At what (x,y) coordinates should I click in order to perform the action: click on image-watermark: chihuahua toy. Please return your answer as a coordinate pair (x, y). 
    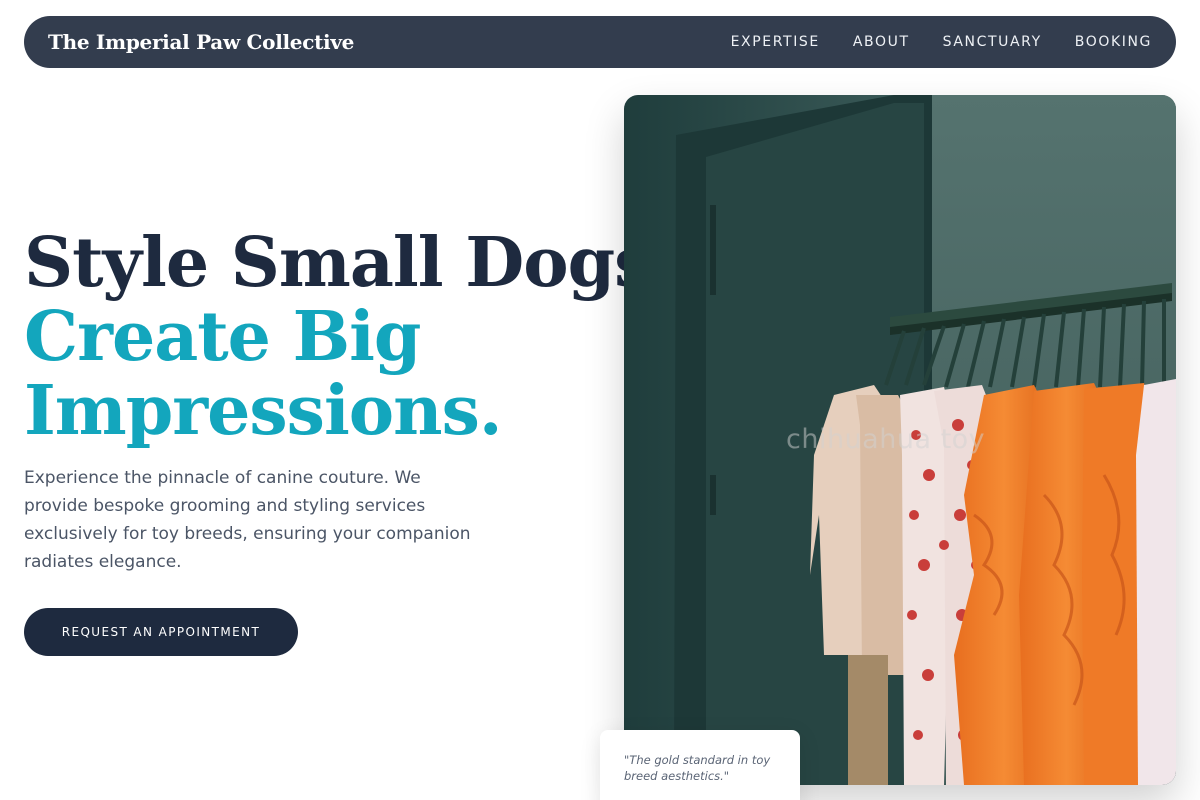
    Looking at the image, I should click on (886, 439).